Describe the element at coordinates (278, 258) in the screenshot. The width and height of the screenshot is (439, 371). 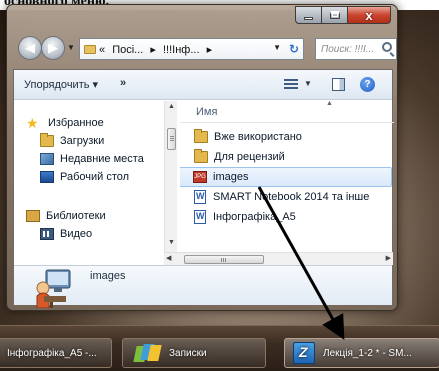
I see `horizontal-scrollbar: ◀ ▶` at that location.